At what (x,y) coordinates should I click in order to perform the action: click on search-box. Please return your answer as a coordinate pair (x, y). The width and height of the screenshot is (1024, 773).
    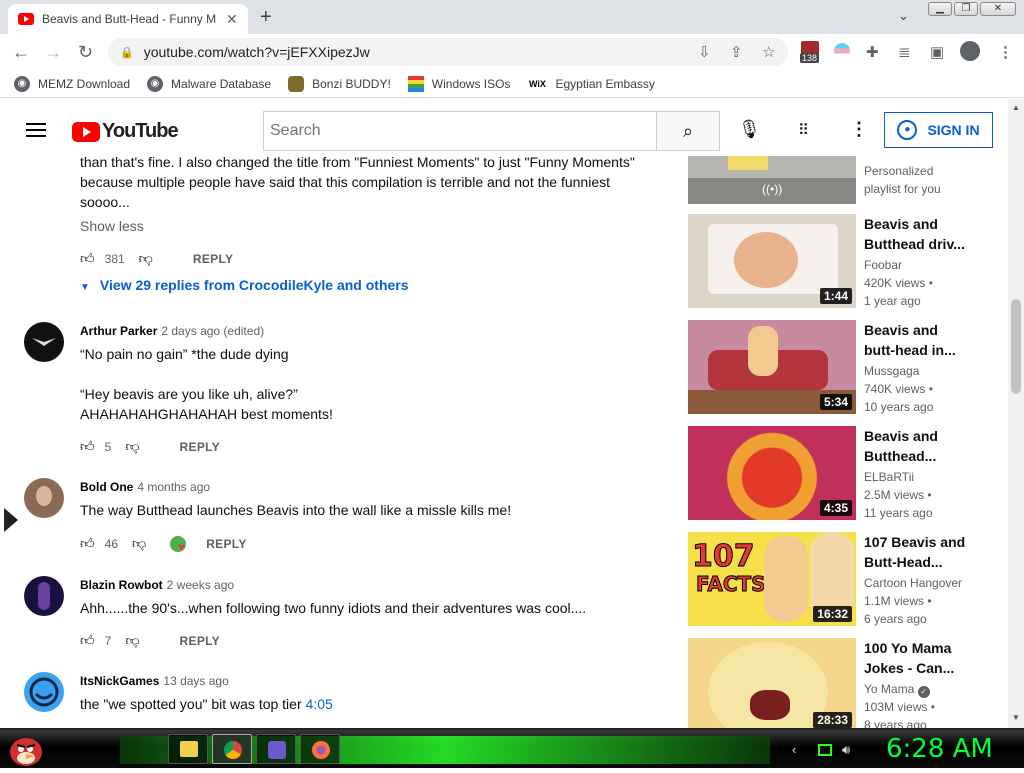
    Looking at the image, I should click on (460, 131).